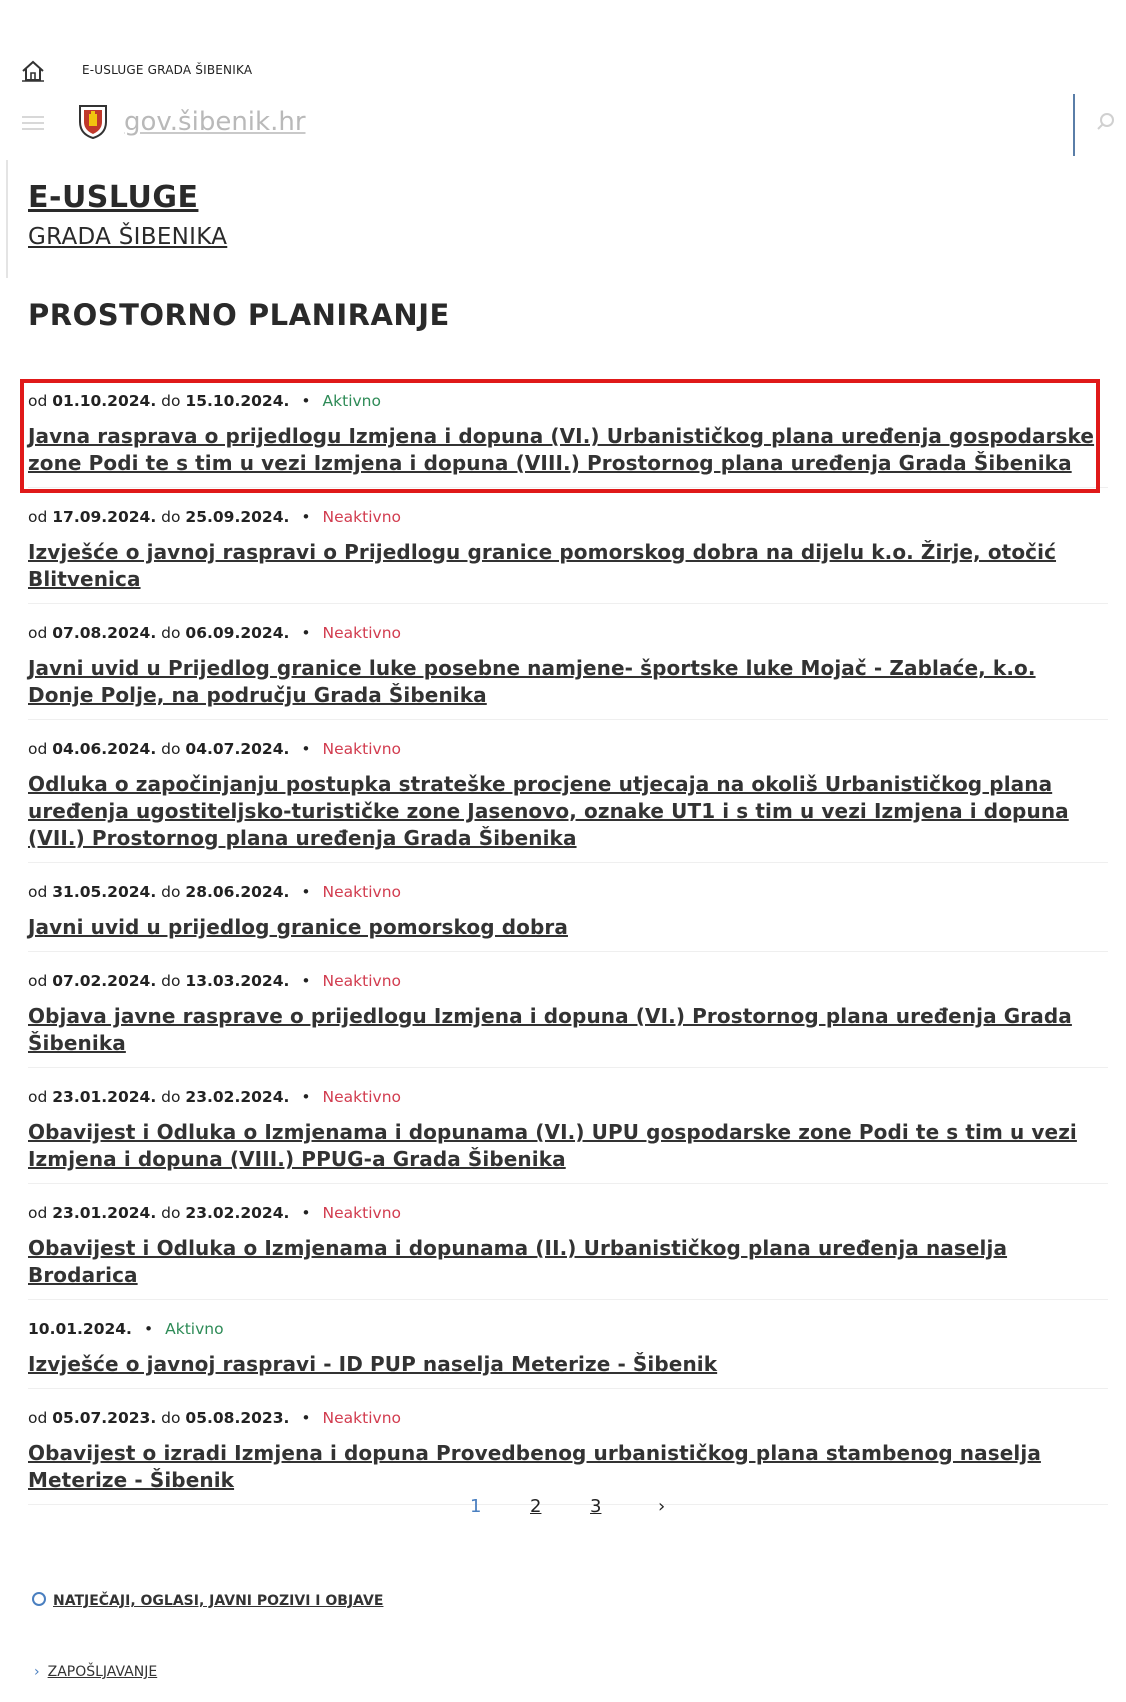  What do you see at coordinates (37, 1672) in the screenshot?
I see `chevron-right-icon: ›` at bounding box center [37, 1672].